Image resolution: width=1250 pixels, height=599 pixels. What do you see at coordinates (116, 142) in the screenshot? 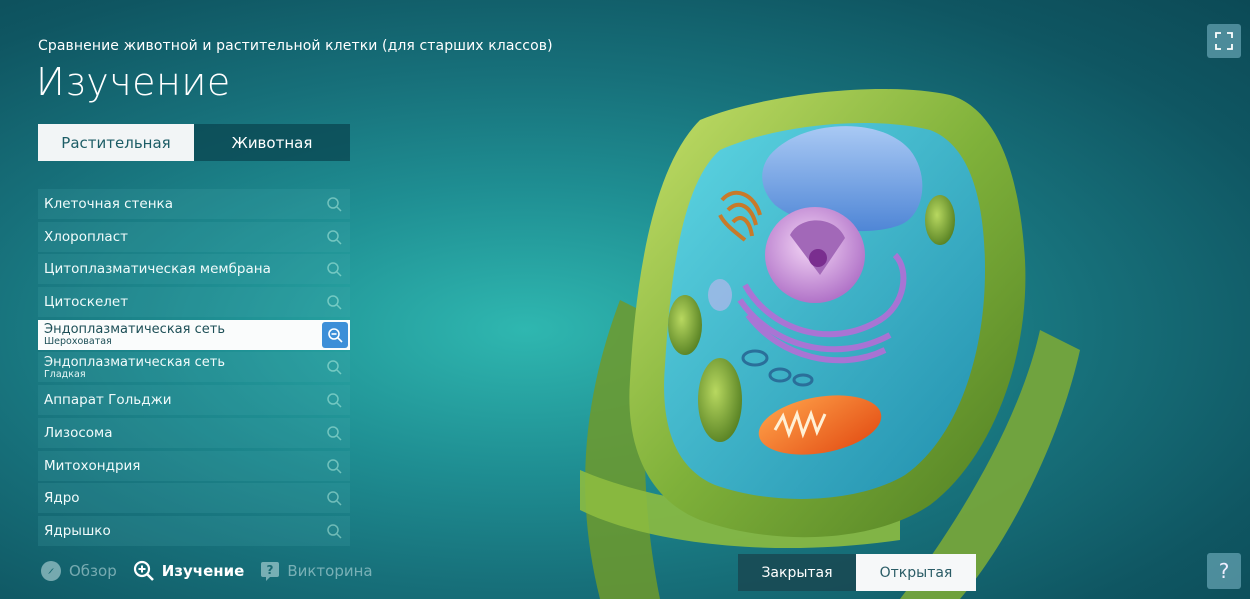
I see `tab-plant: Растительная` at bounding box center [116, 142].